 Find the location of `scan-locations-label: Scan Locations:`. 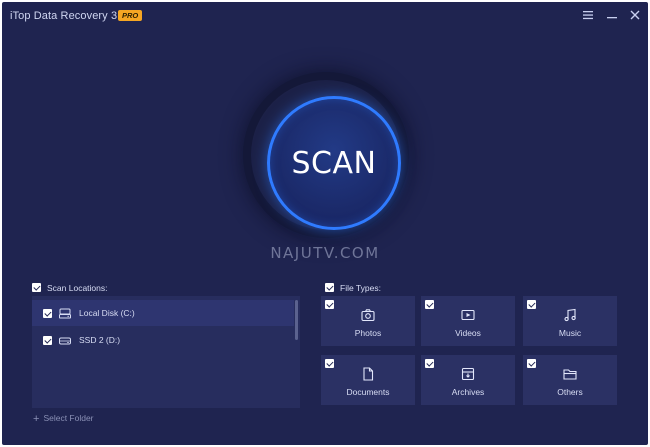

scan-locations-label: Scan Locations: is located at coordinates (77, 288).